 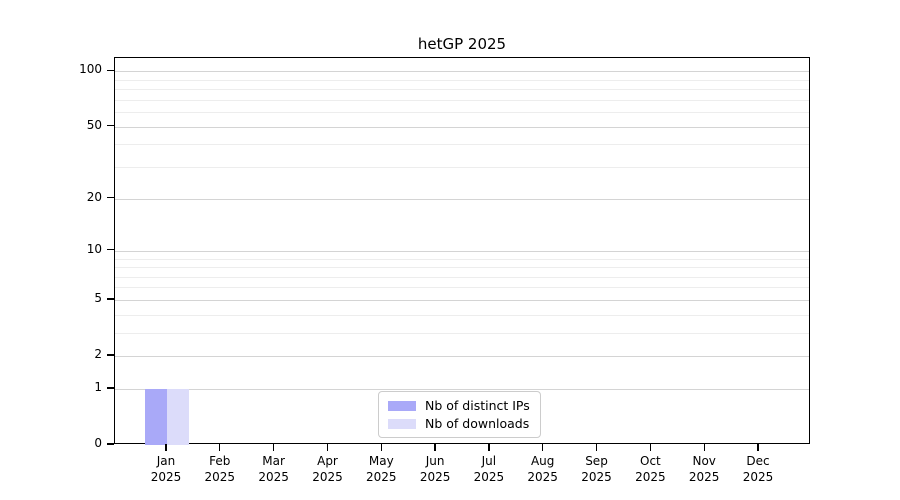 I want to click on y-tick-label-2: 2, so click(x=98, y=354).